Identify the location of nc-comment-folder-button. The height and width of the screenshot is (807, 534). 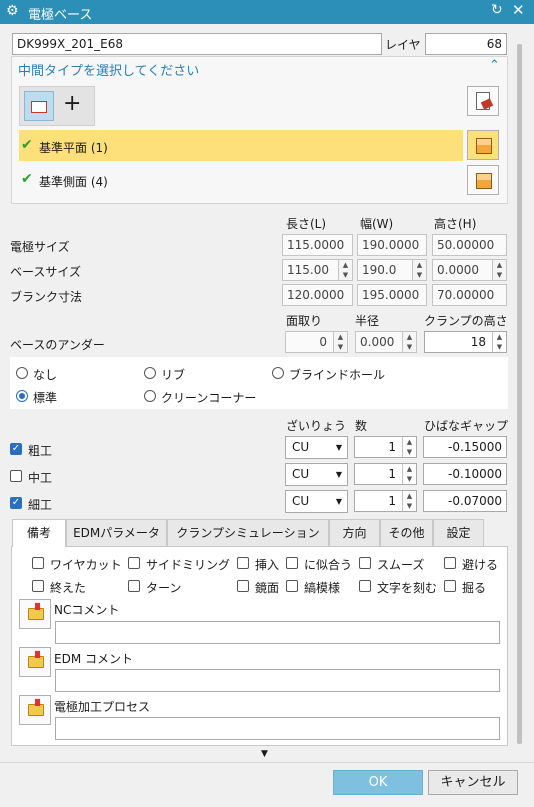
(35, 614).